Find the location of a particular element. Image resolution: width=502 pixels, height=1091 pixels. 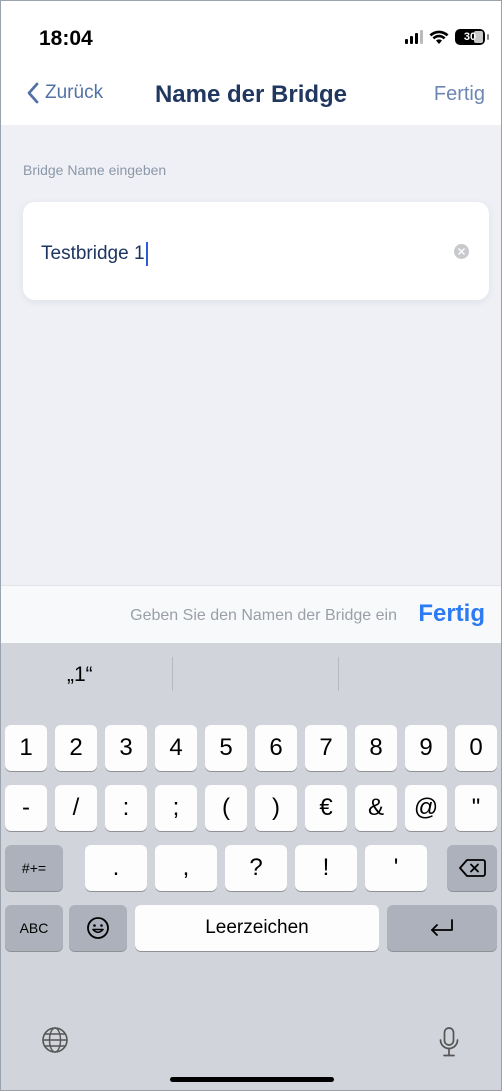

bridge-name-field: Testbridge 1 is located at coordinates (256, 251).